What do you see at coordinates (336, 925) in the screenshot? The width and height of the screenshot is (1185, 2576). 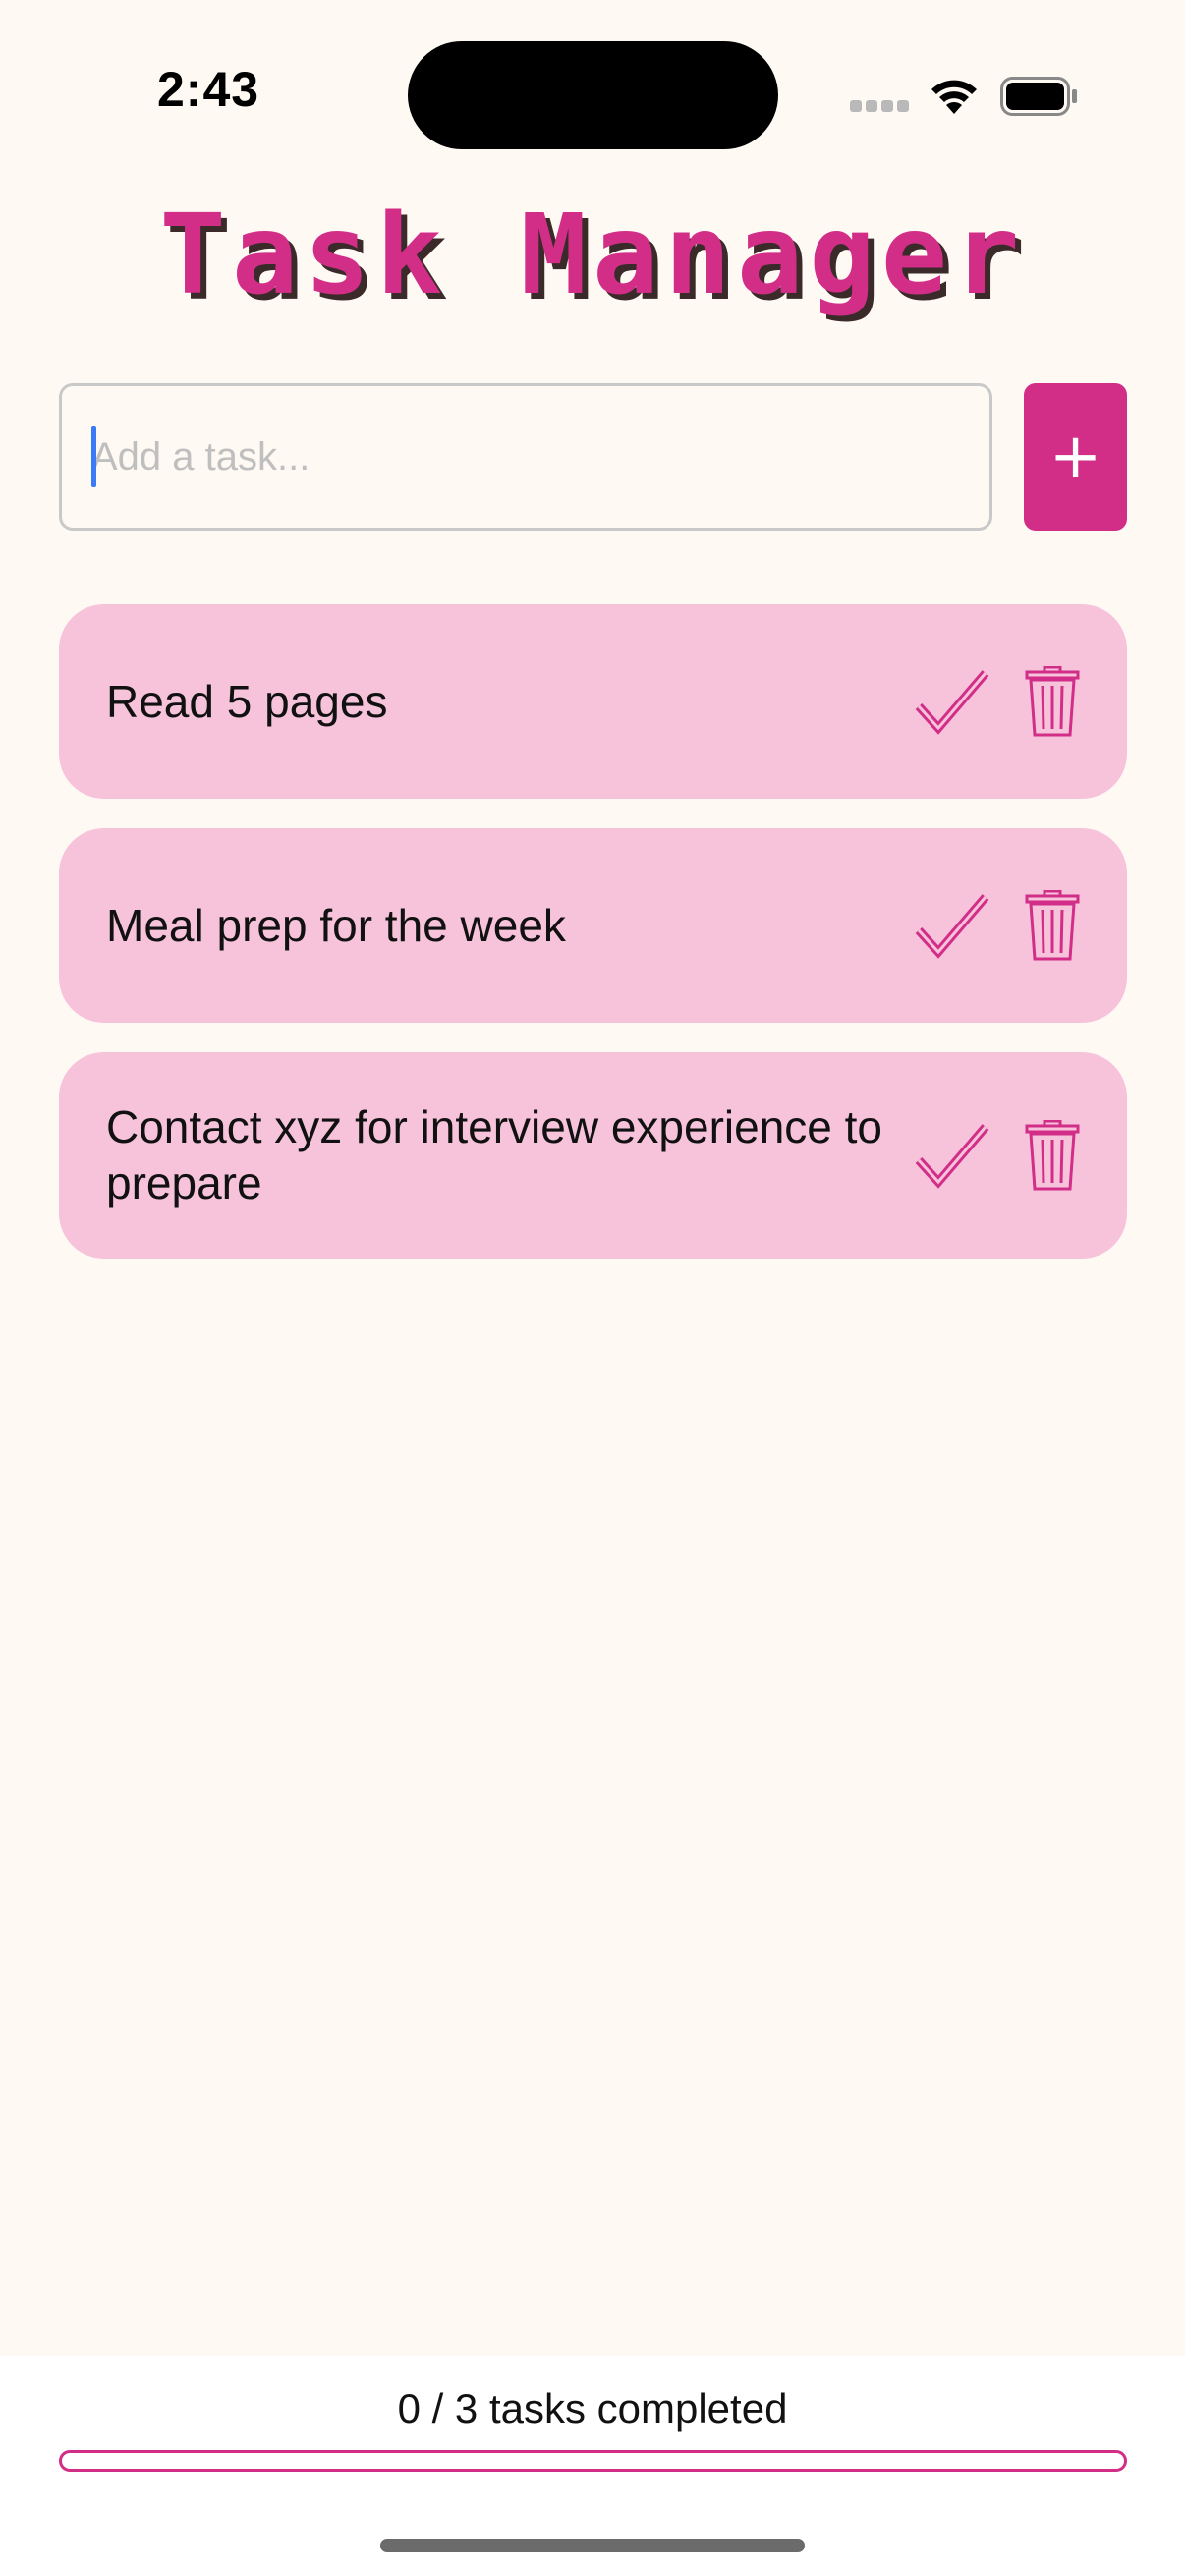 I see `task-text: Meal prep for the week` at bounding box center [336, 925].